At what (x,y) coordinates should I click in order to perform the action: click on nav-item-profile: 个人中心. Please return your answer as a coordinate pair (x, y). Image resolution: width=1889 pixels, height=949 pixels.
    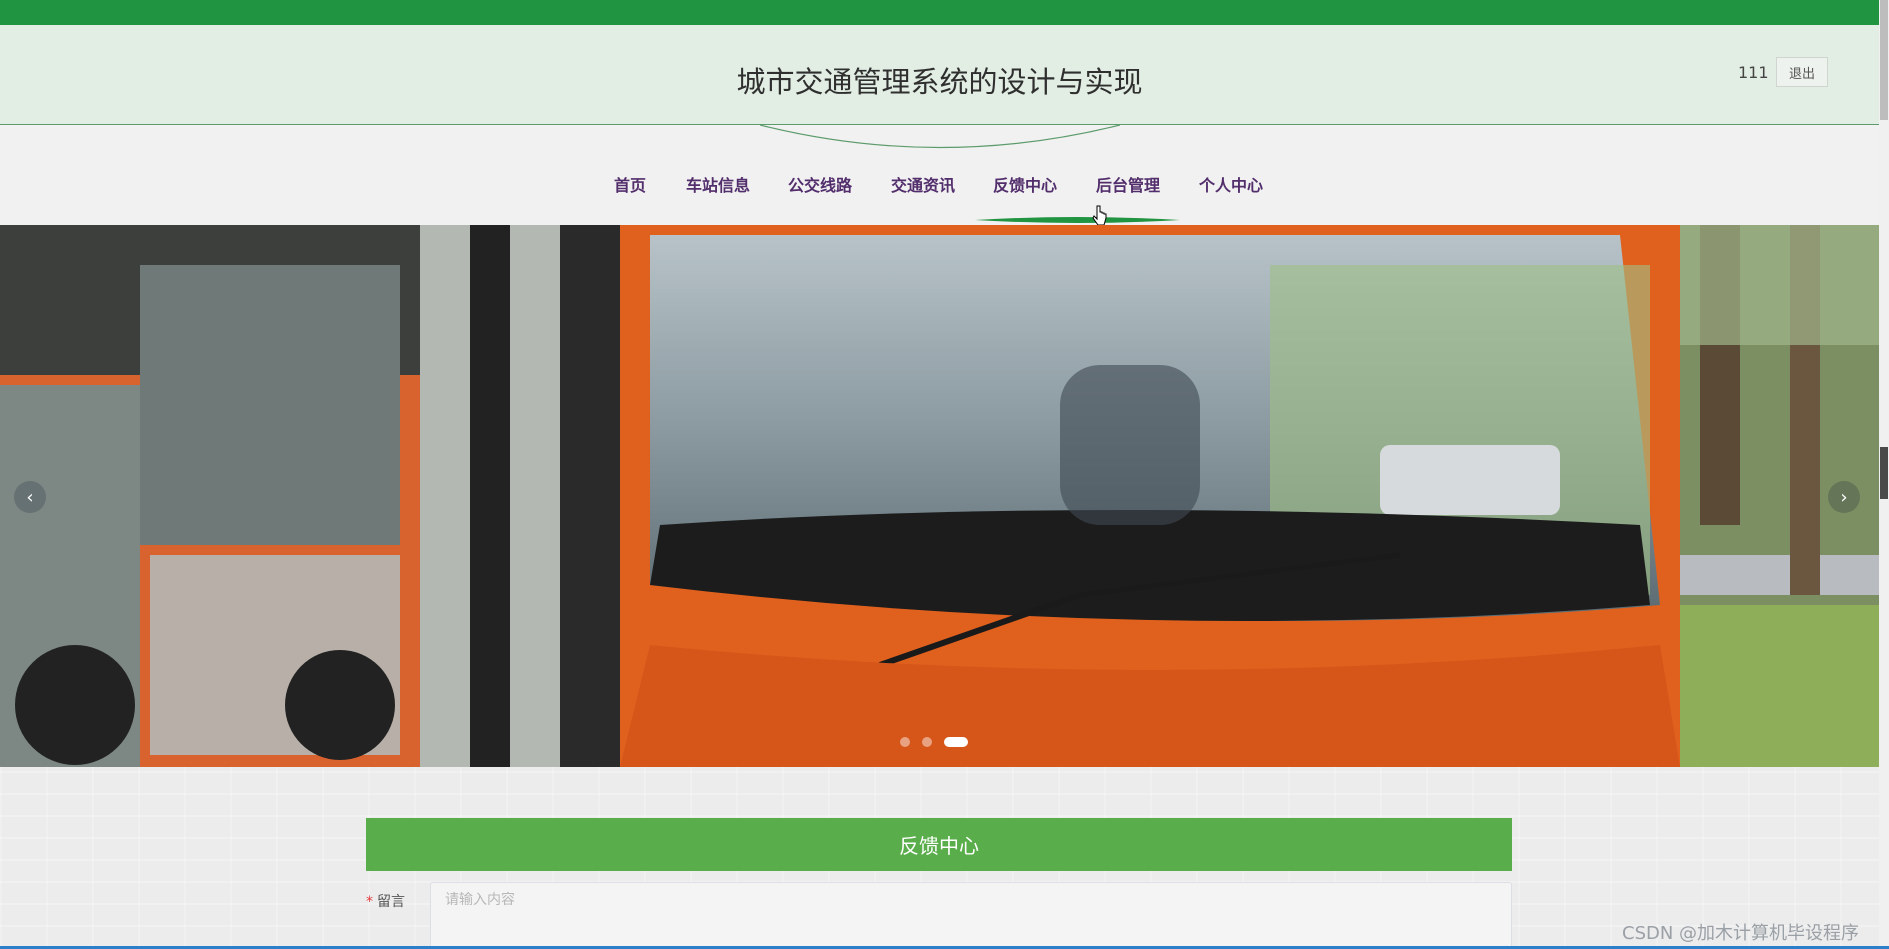
    Looking at the image, I should click on (1231, 184).